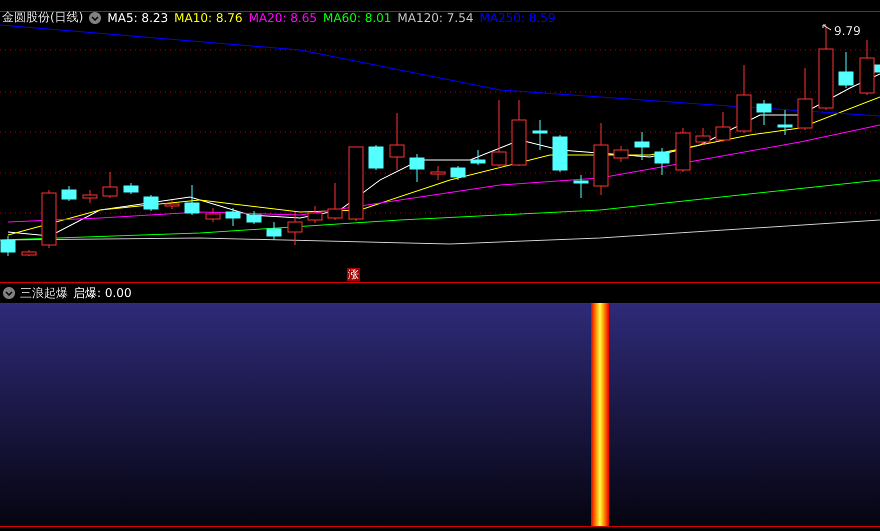 The image size is (880, 531). What do you see at coordinates (102, 293) in the screenshot?
I see `indicator-value: 启爆: 0.00` at bounding box center [102, 293].